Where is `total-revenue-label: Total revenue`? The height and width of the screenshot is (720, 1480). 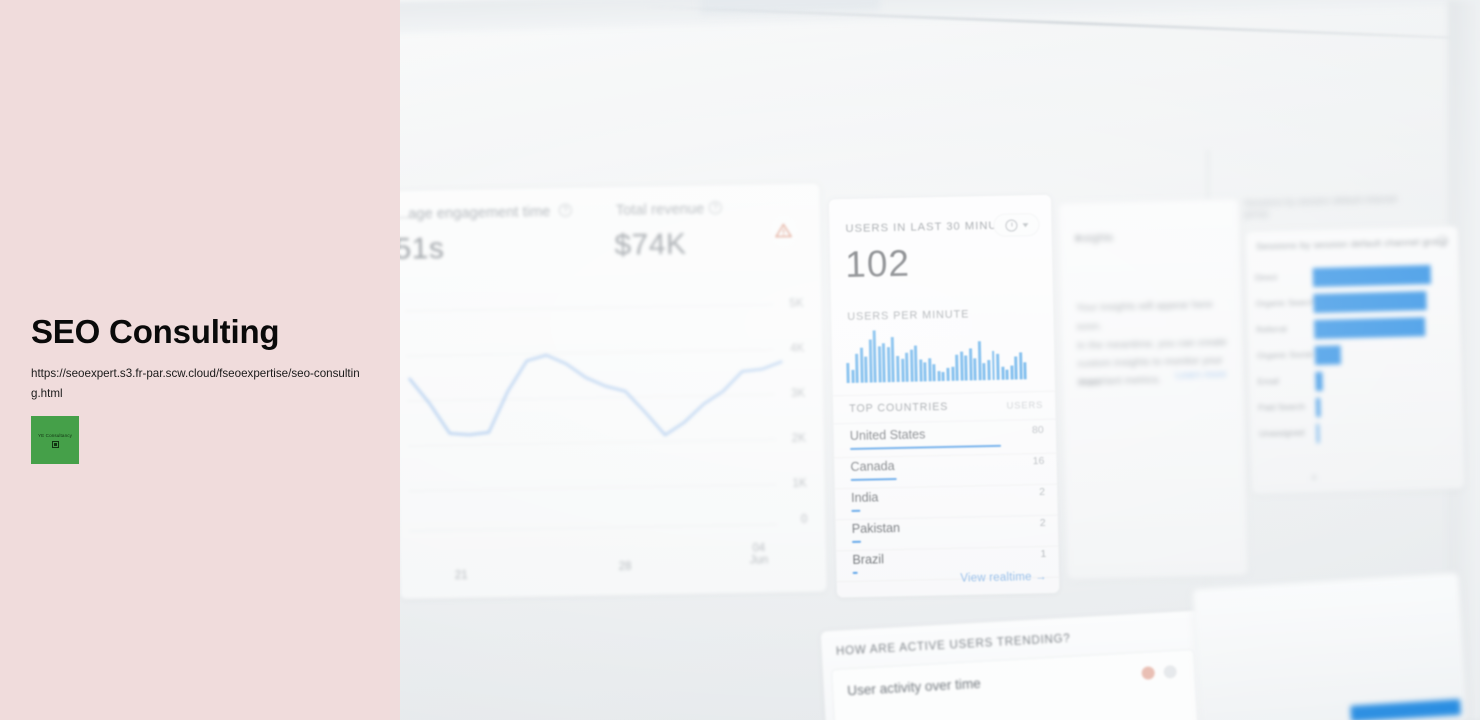 total-revenue-label: Total revenue is located at coordinates (660, 210).